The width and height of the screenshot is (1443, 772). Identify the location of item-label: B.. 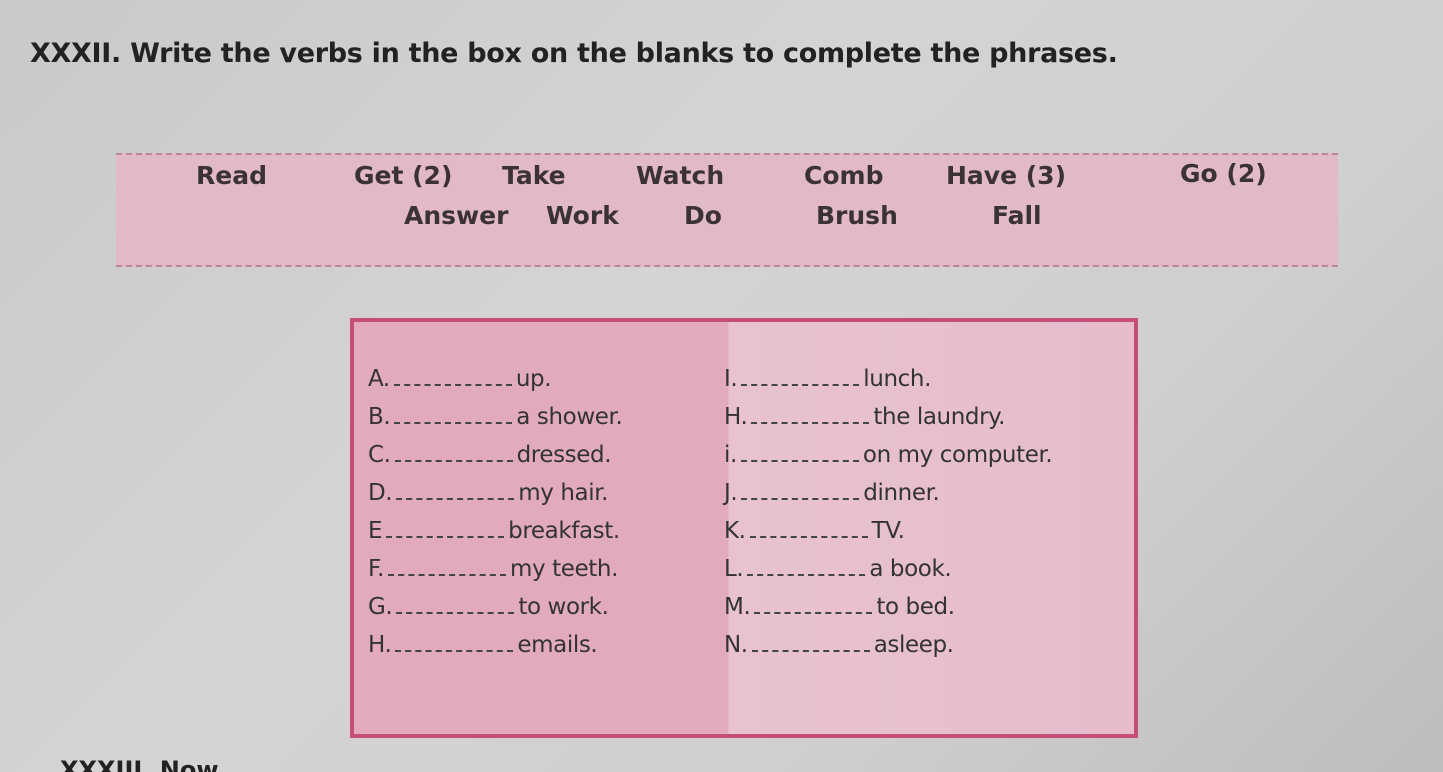
(379, 417).